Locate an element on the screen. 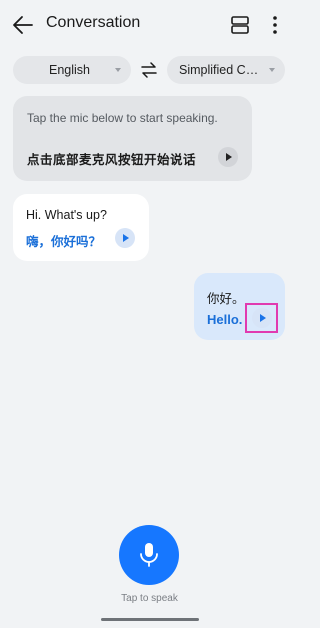  app-header: Conversation is located at coordinates (149, 25).